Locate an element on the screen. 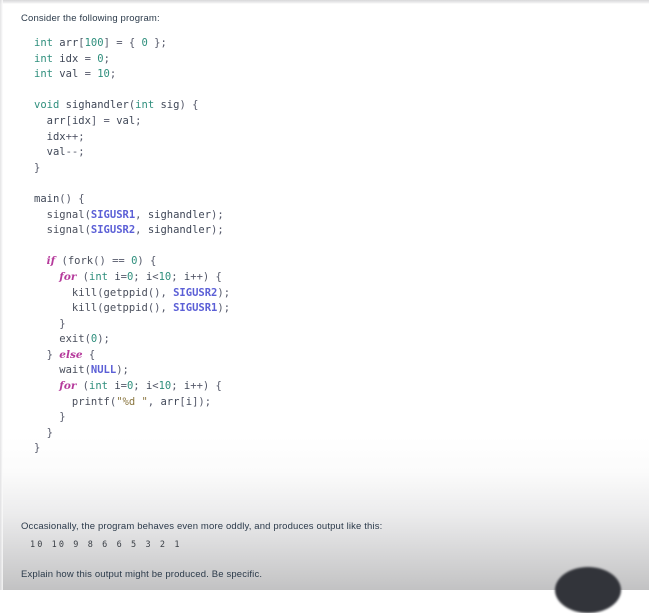 This screenshot has height=613, width=649. code-line: signal(SIGUSR2, sighandler); is located at coordinates (234, 231).